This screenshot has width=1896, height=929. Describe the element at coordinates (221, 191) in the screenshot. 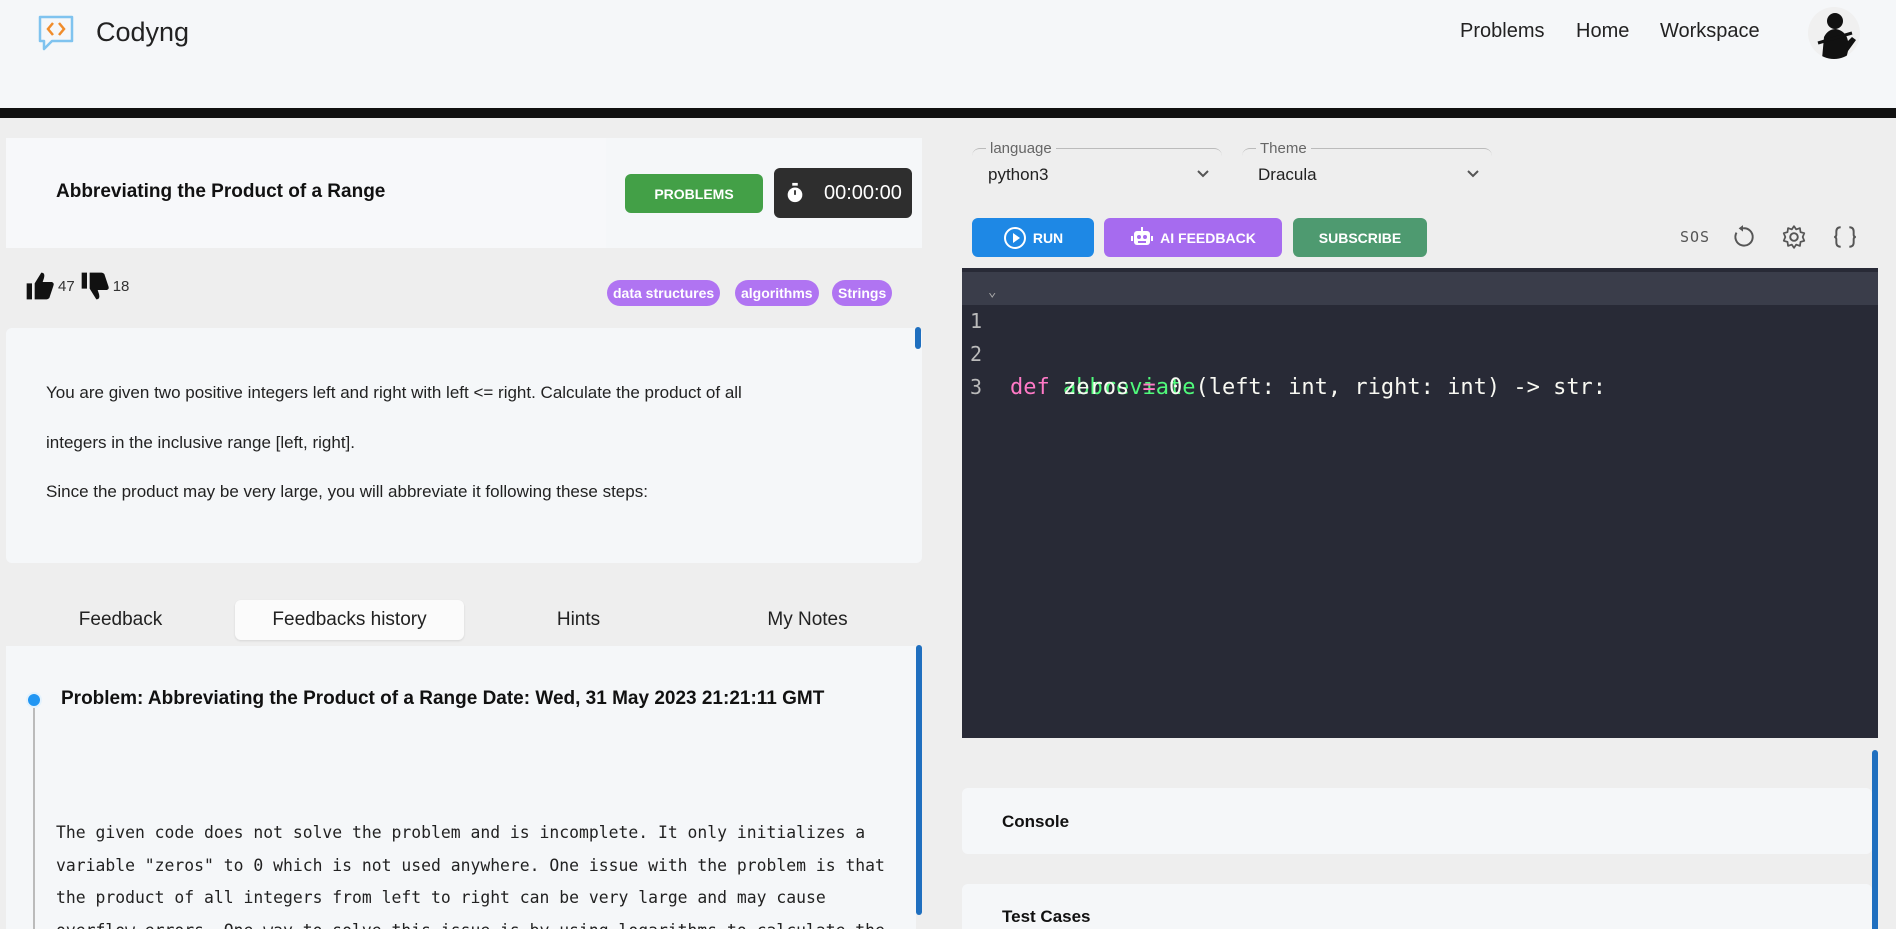

I see `problem-title: Abbreviating the Product of a Range` at that location.